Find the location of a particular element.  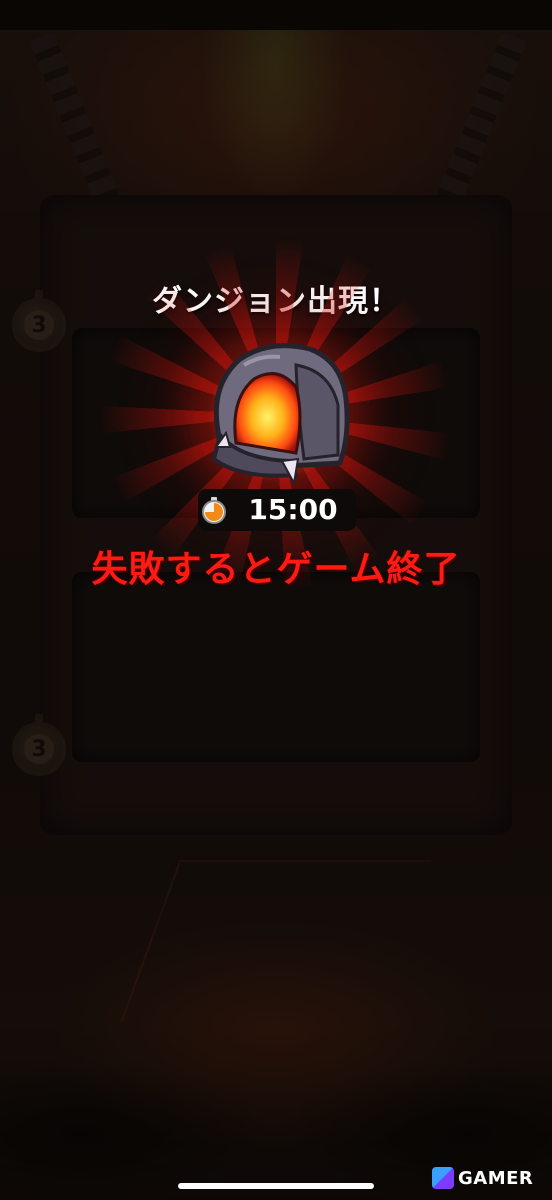

stopwatch-icon is located at coordinates (214, 510).